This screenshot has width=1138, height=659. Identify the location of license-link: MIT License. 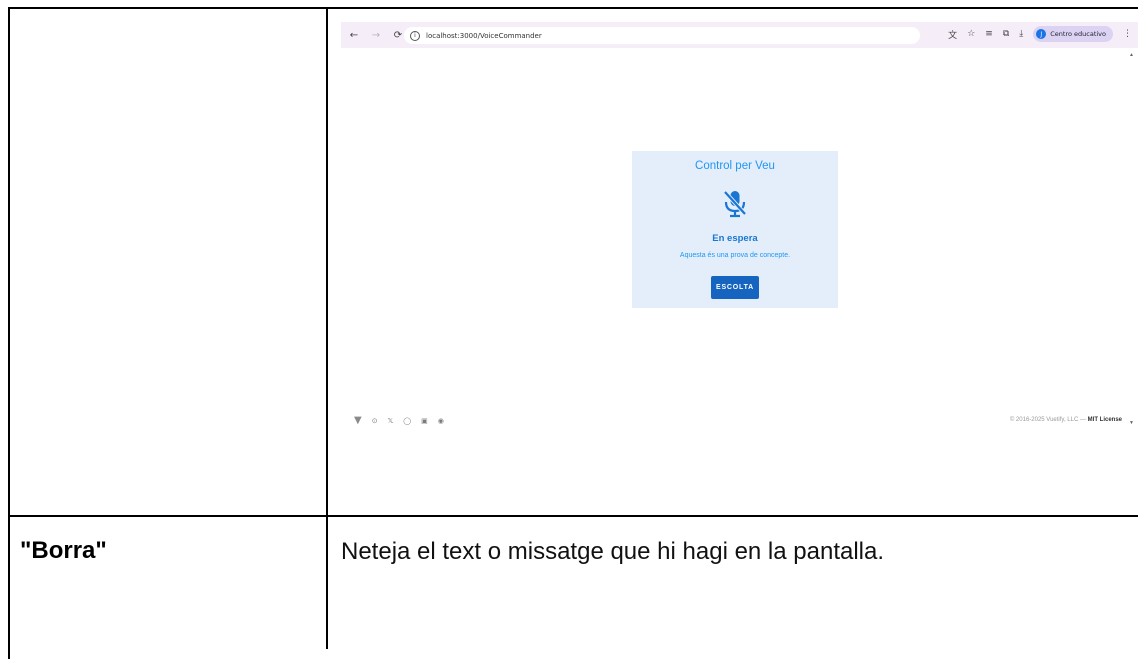
(1105, 420).